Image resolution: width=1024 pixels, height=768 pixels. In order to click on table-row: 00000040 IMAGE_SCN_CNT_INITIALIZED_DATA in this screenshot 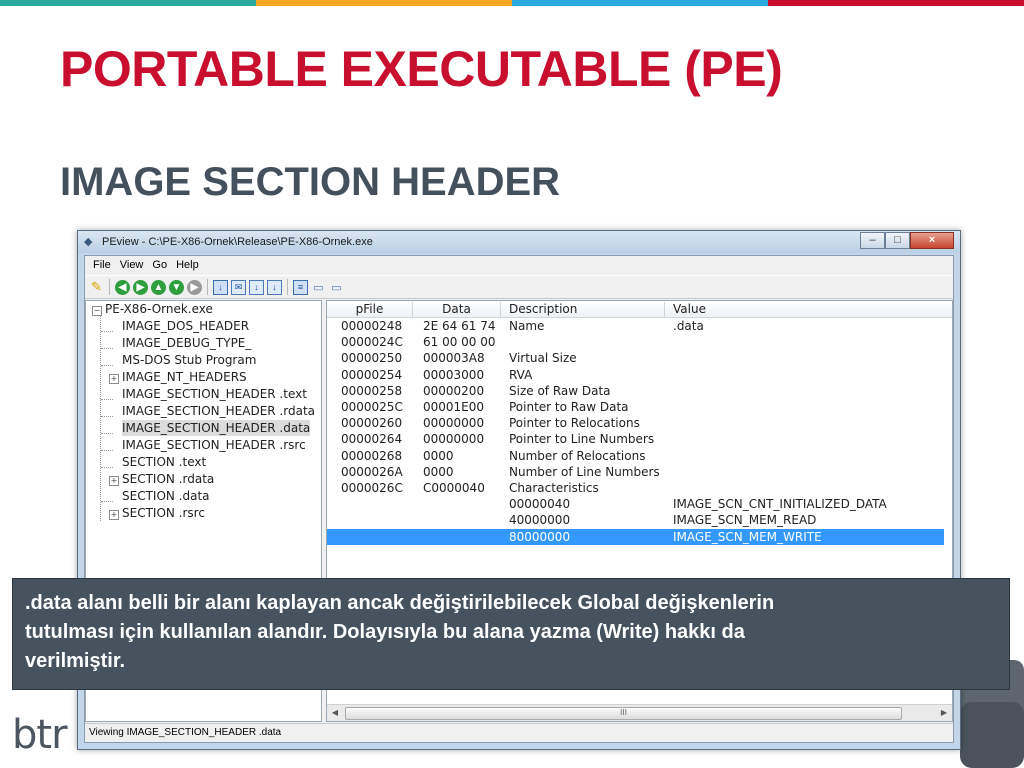, I will do `click(635, 504)`.